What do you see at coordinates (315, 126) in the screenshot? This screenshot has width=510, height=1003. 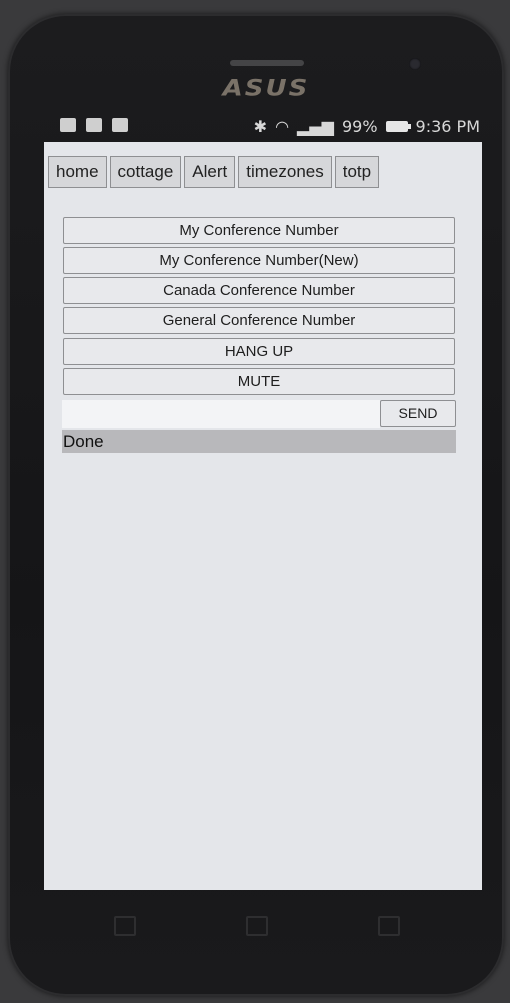 I see `signal-icon: ▂▄▆` at bounding box center [315, 126].